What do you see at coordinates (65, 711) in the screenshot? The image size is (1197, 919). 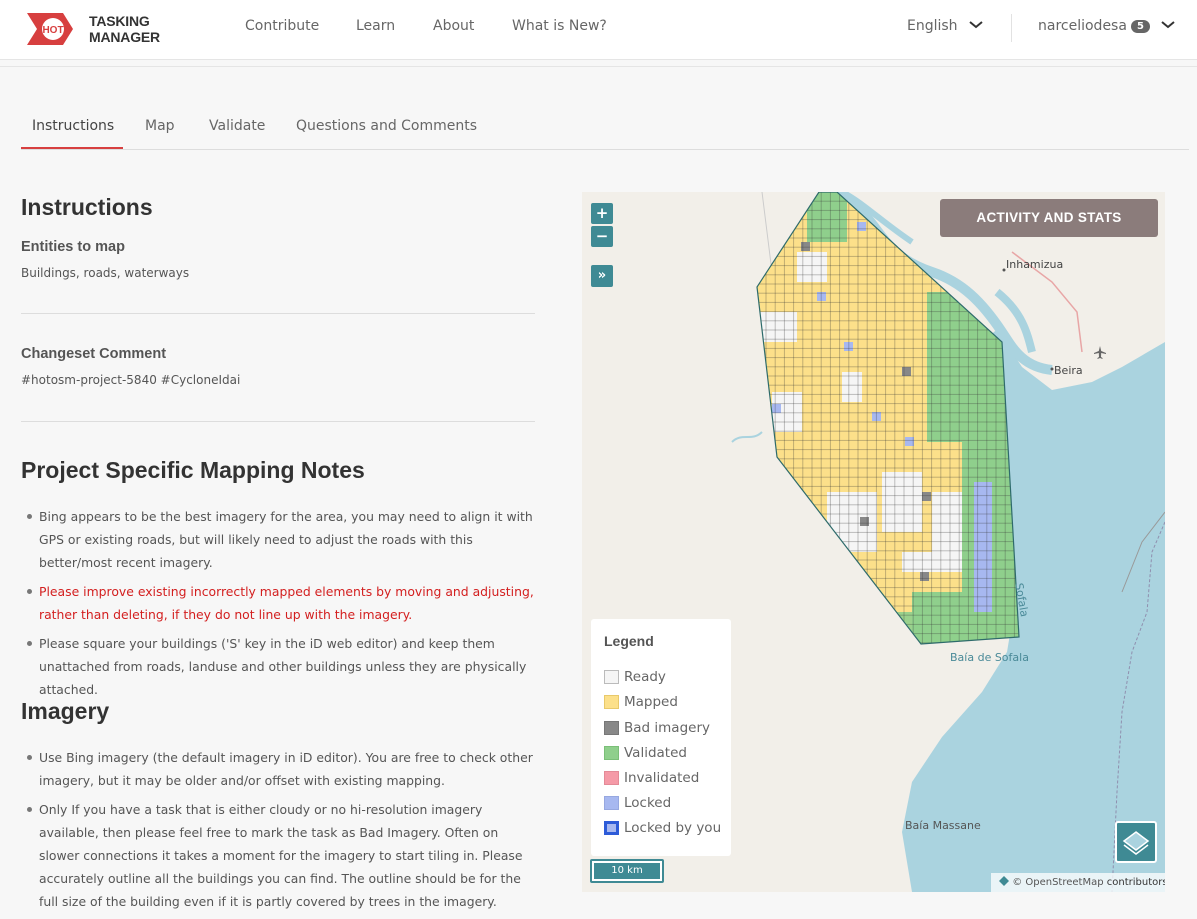 I see `imagery-title: Imagery` at bounding box center [65, 711].